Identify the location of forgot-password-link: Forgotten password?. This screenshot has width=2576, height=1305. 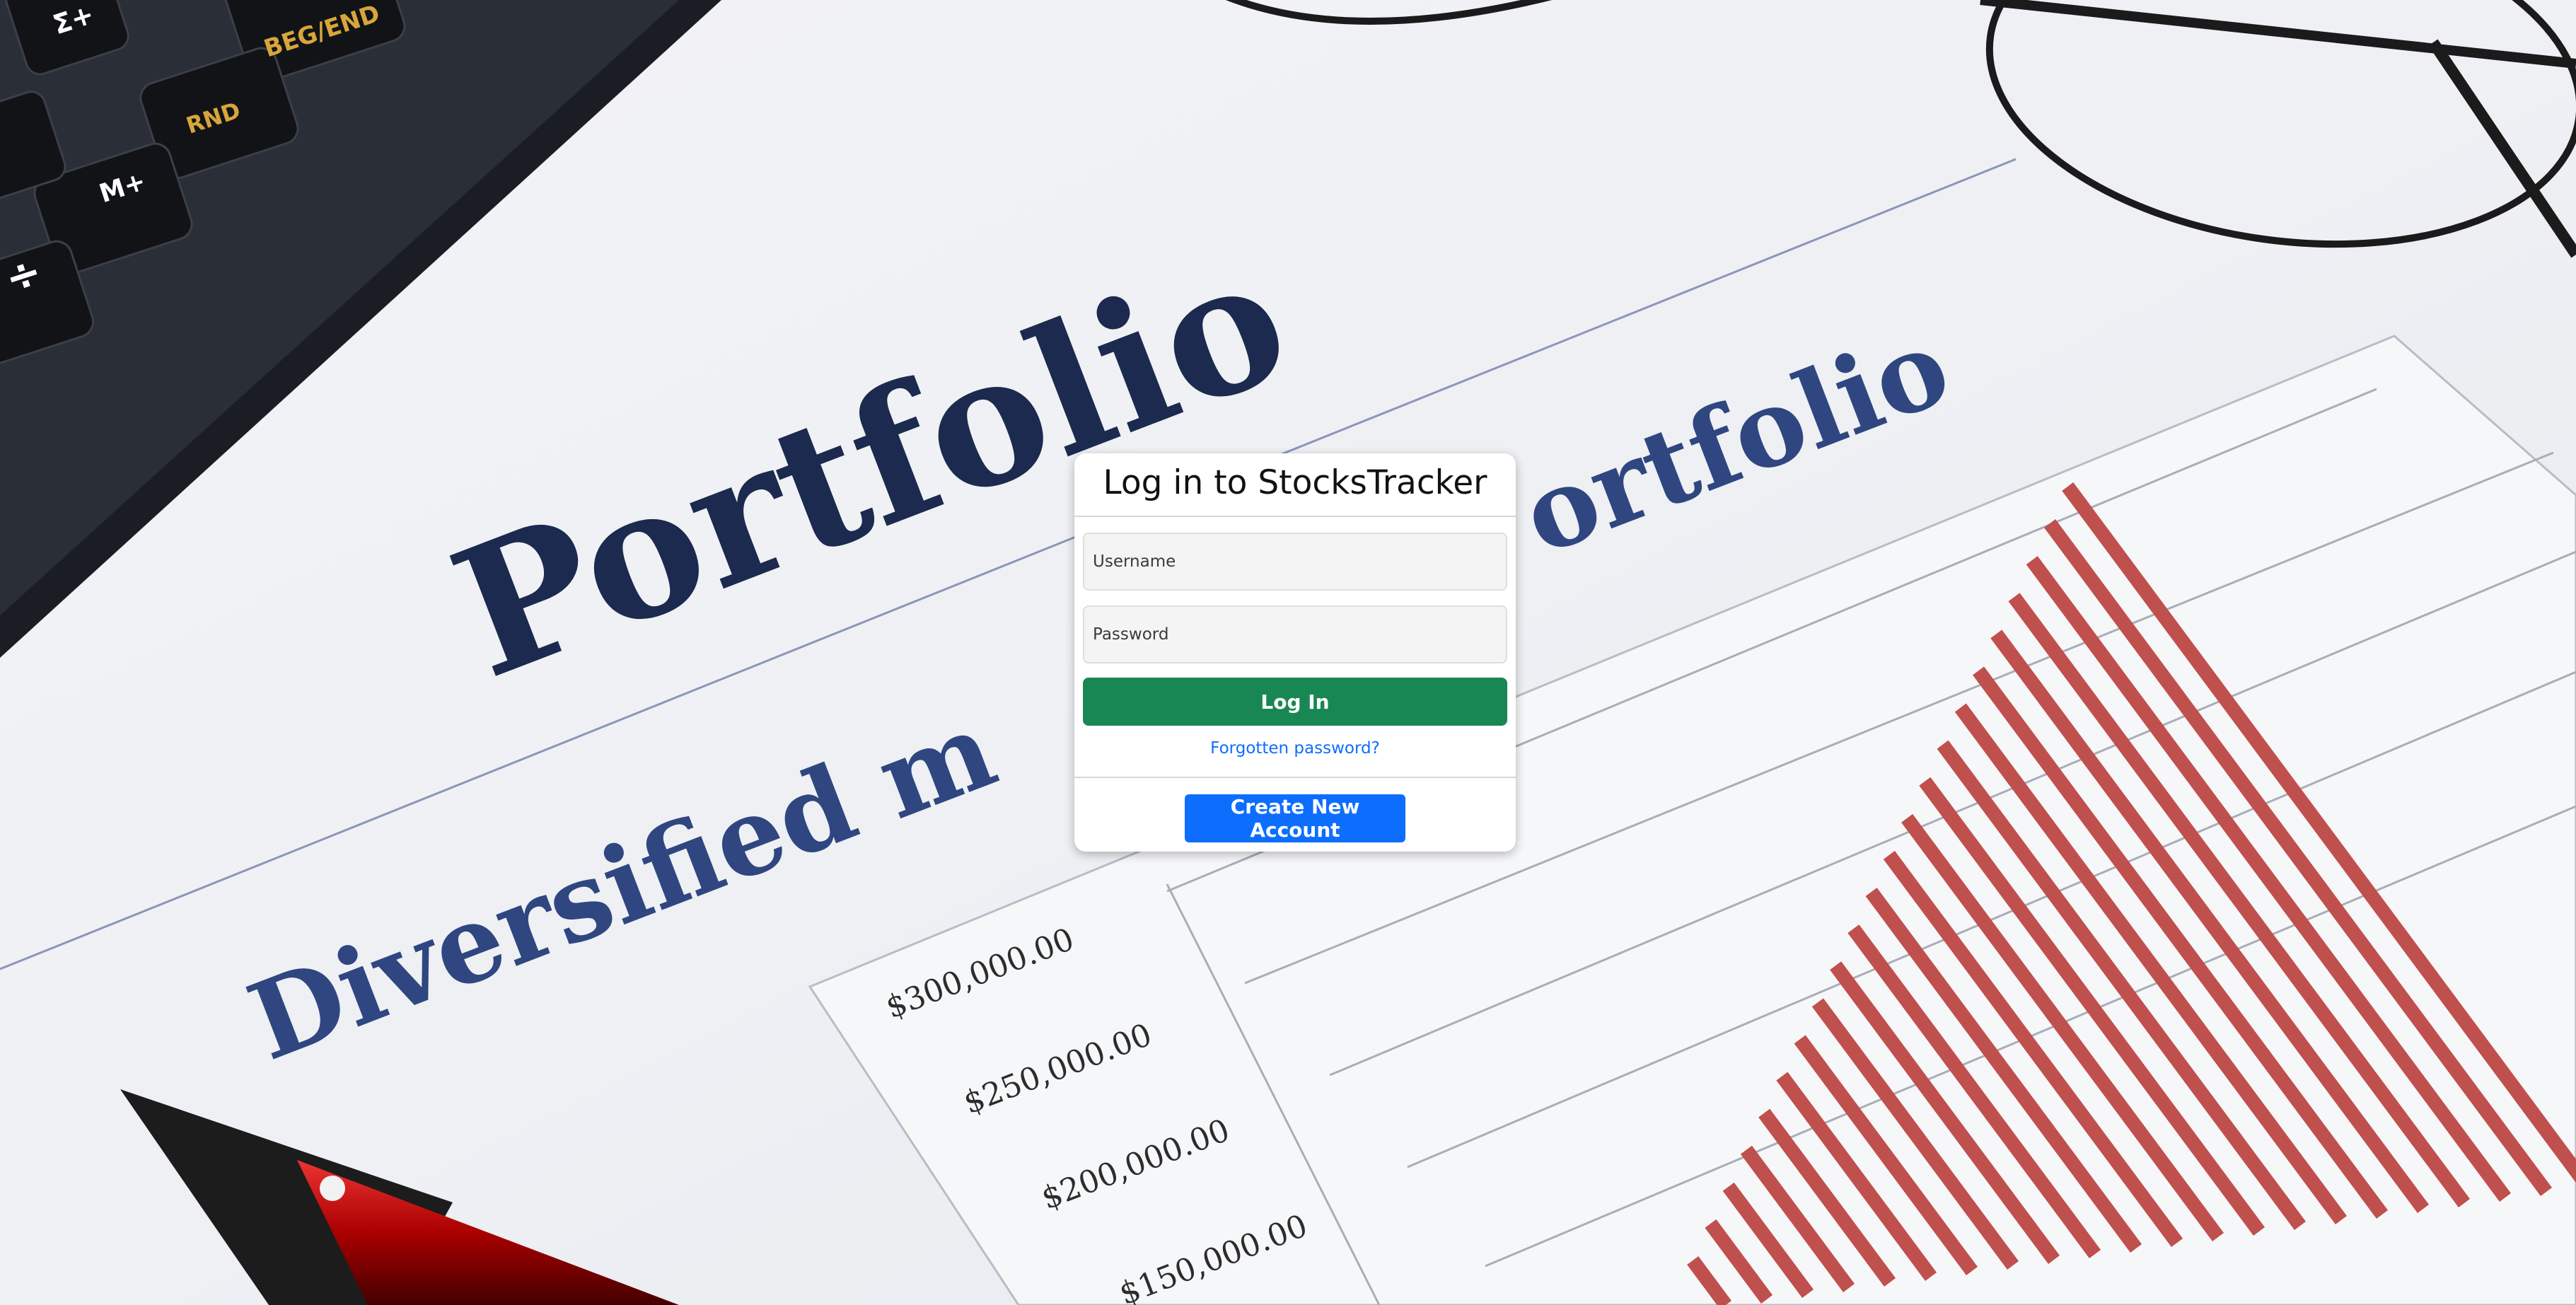
(1295, 748).